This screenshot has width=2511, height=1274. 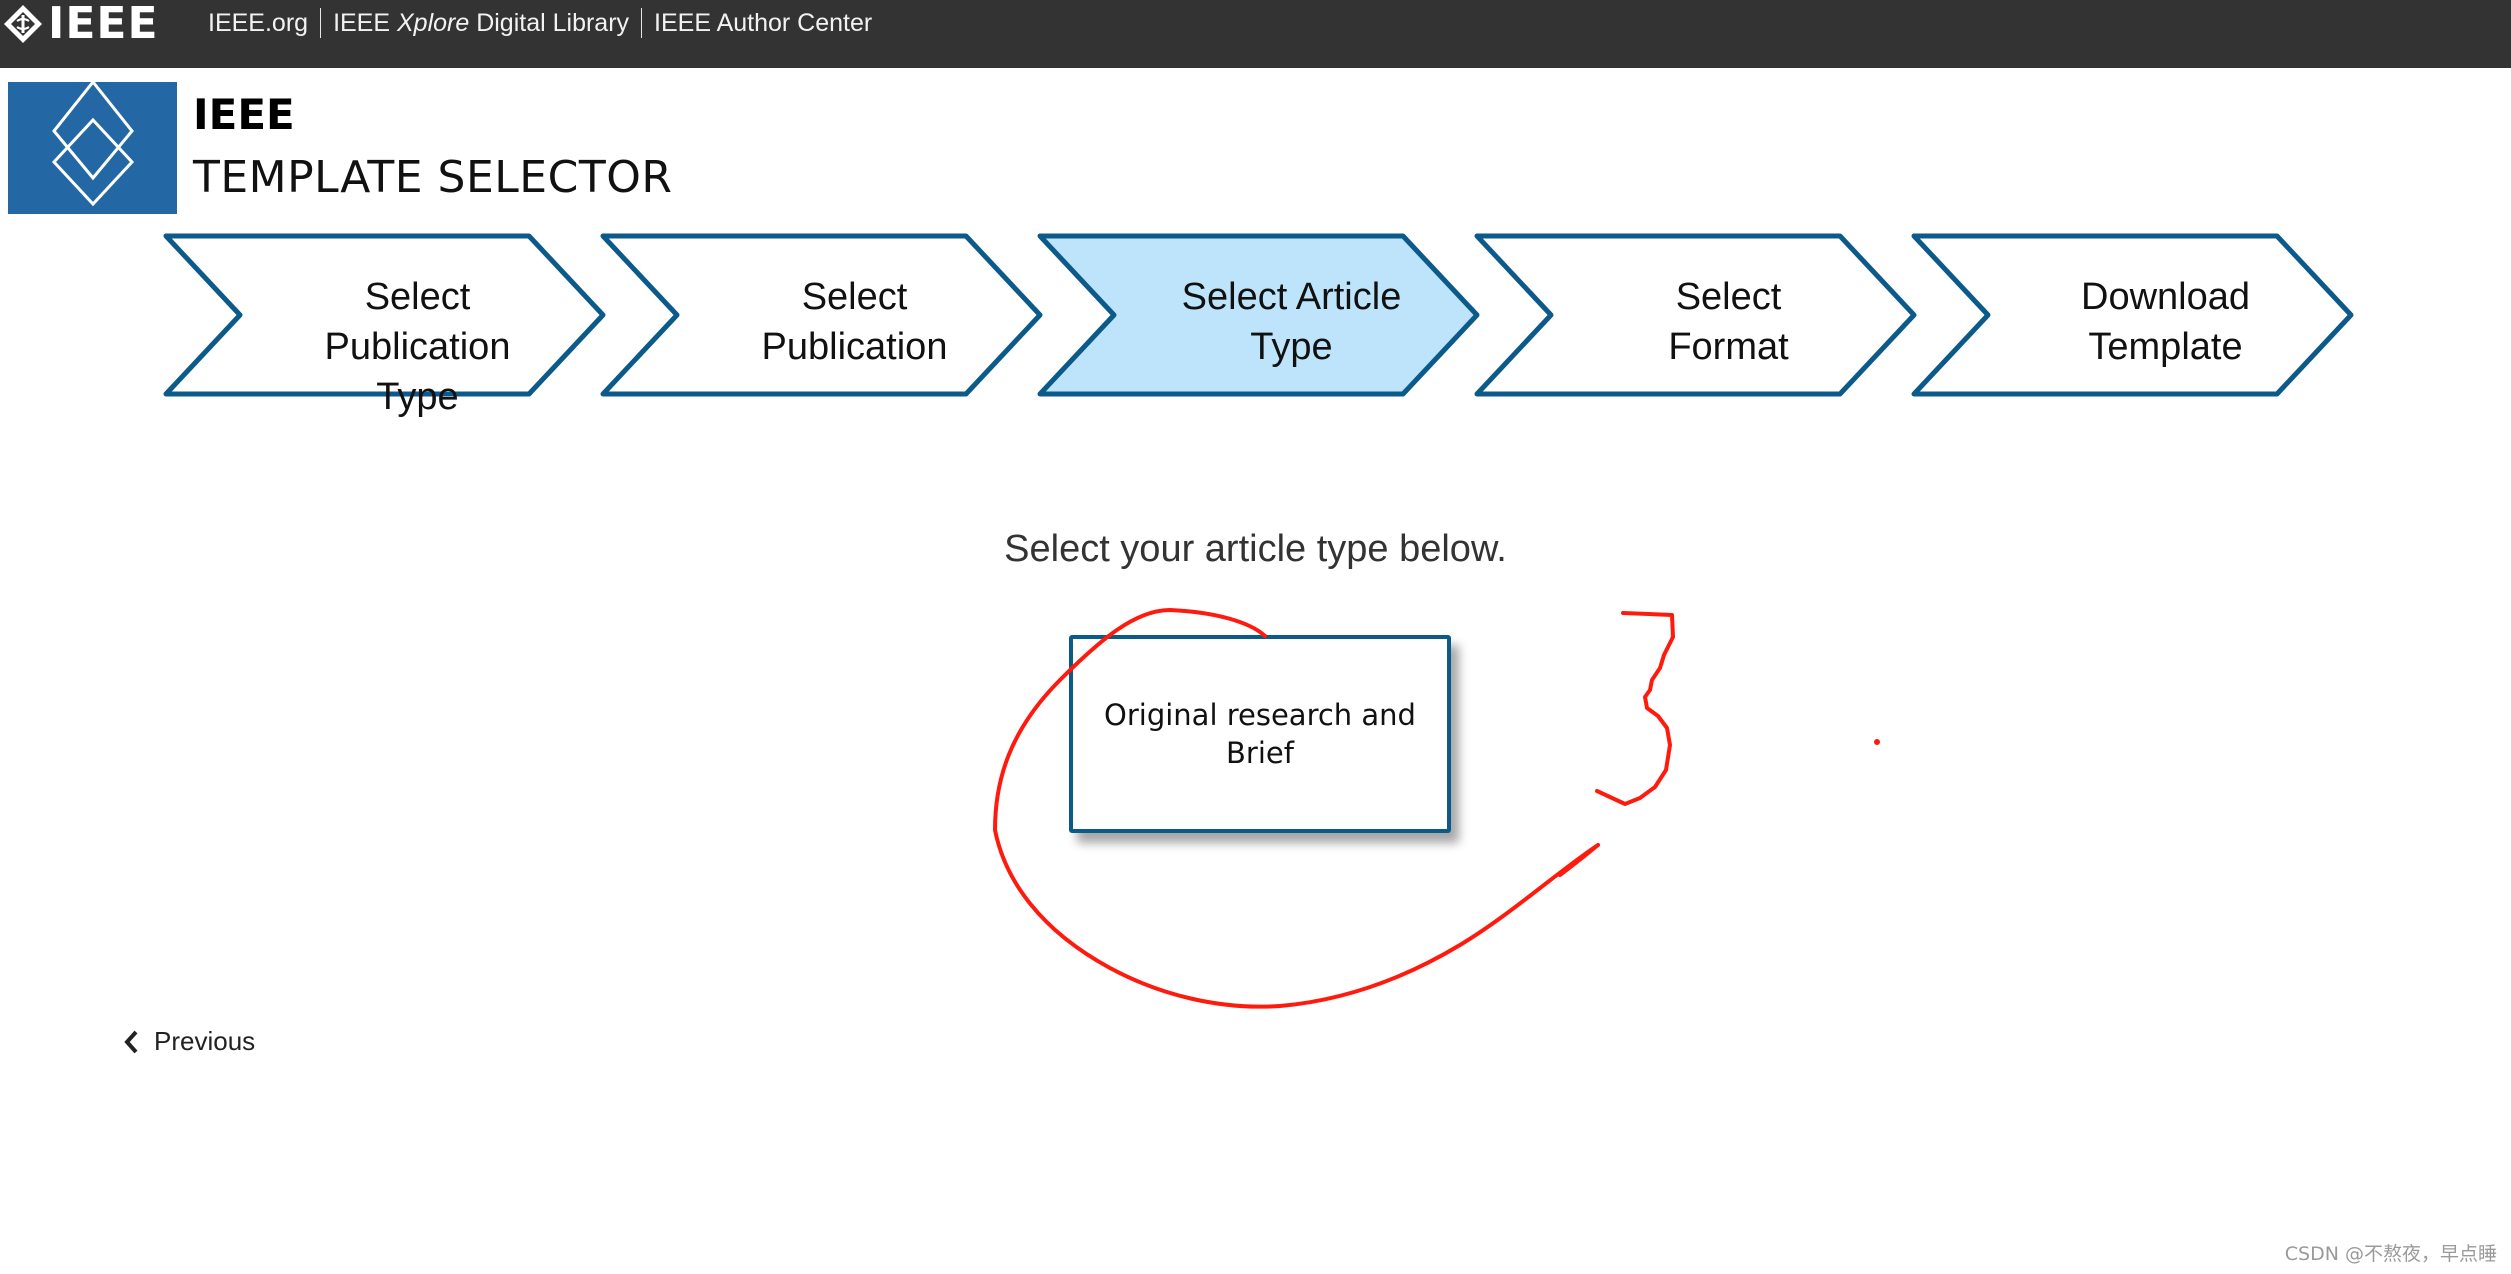 I want to click on page-title: TEMPLATE SELECTOR, so click(x=433, y=177).